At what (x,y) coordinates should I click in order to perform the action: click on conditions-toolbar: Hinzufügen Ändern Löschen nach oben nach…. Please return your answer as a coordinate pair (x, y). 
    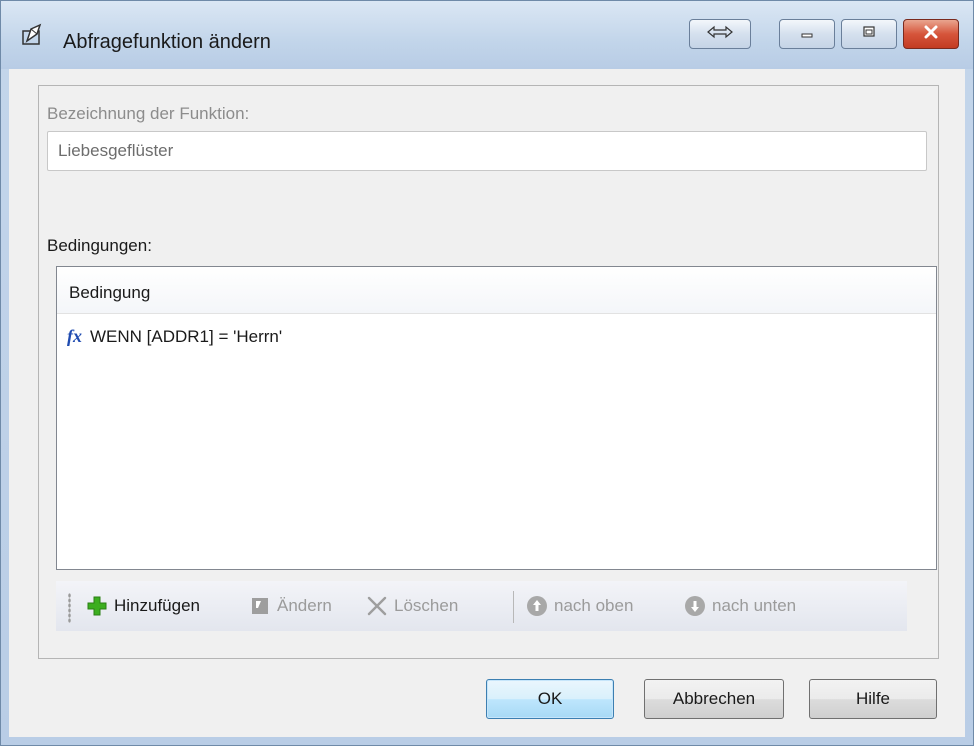
    Looking at the image, I should click on (481, 606).